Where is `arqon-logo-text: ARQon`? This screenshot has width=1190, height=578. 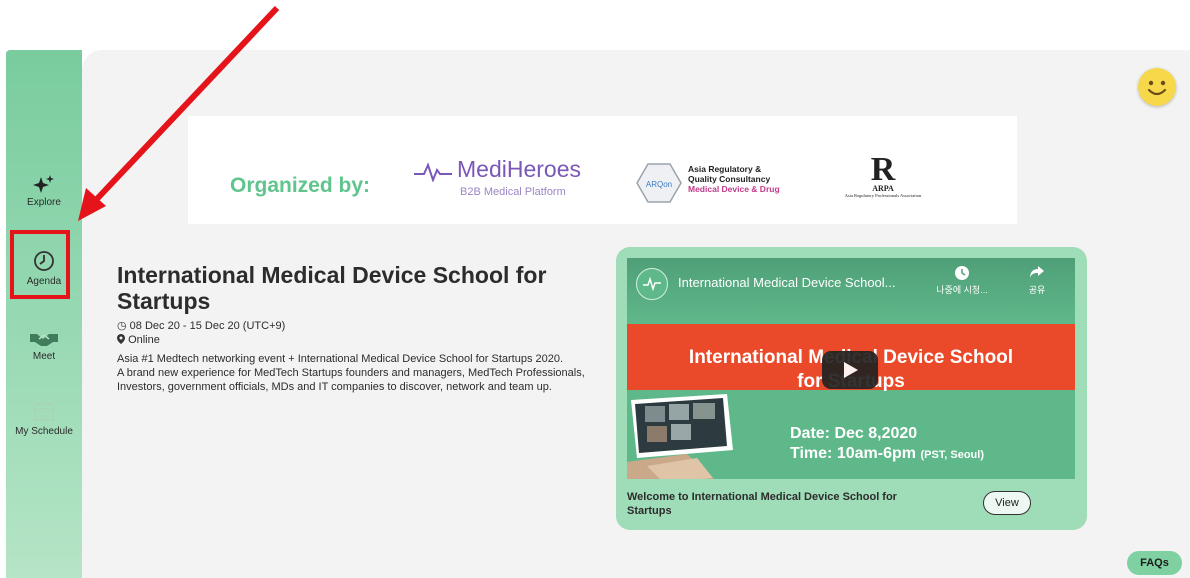
arqon-logo-text: ARQon is located at coordinates (659, 184).